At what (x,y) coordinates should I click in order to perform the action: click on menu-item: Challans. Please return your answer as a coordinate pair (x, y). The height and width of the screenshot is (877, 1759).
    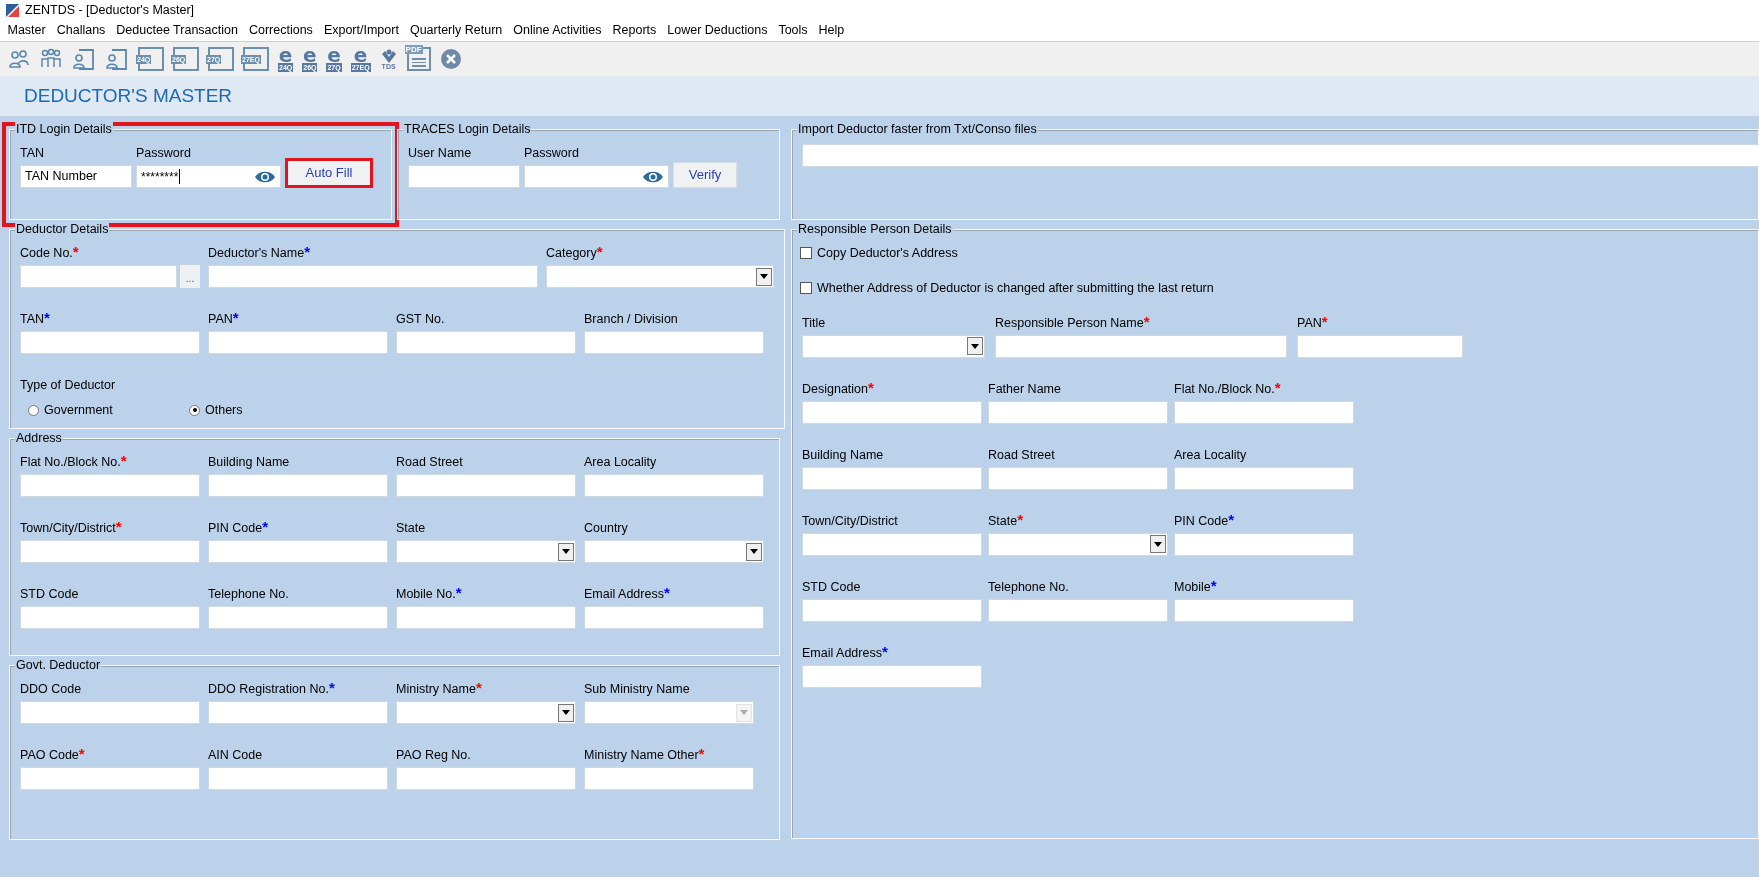
    Looking at the image, I should click on (81, 30).